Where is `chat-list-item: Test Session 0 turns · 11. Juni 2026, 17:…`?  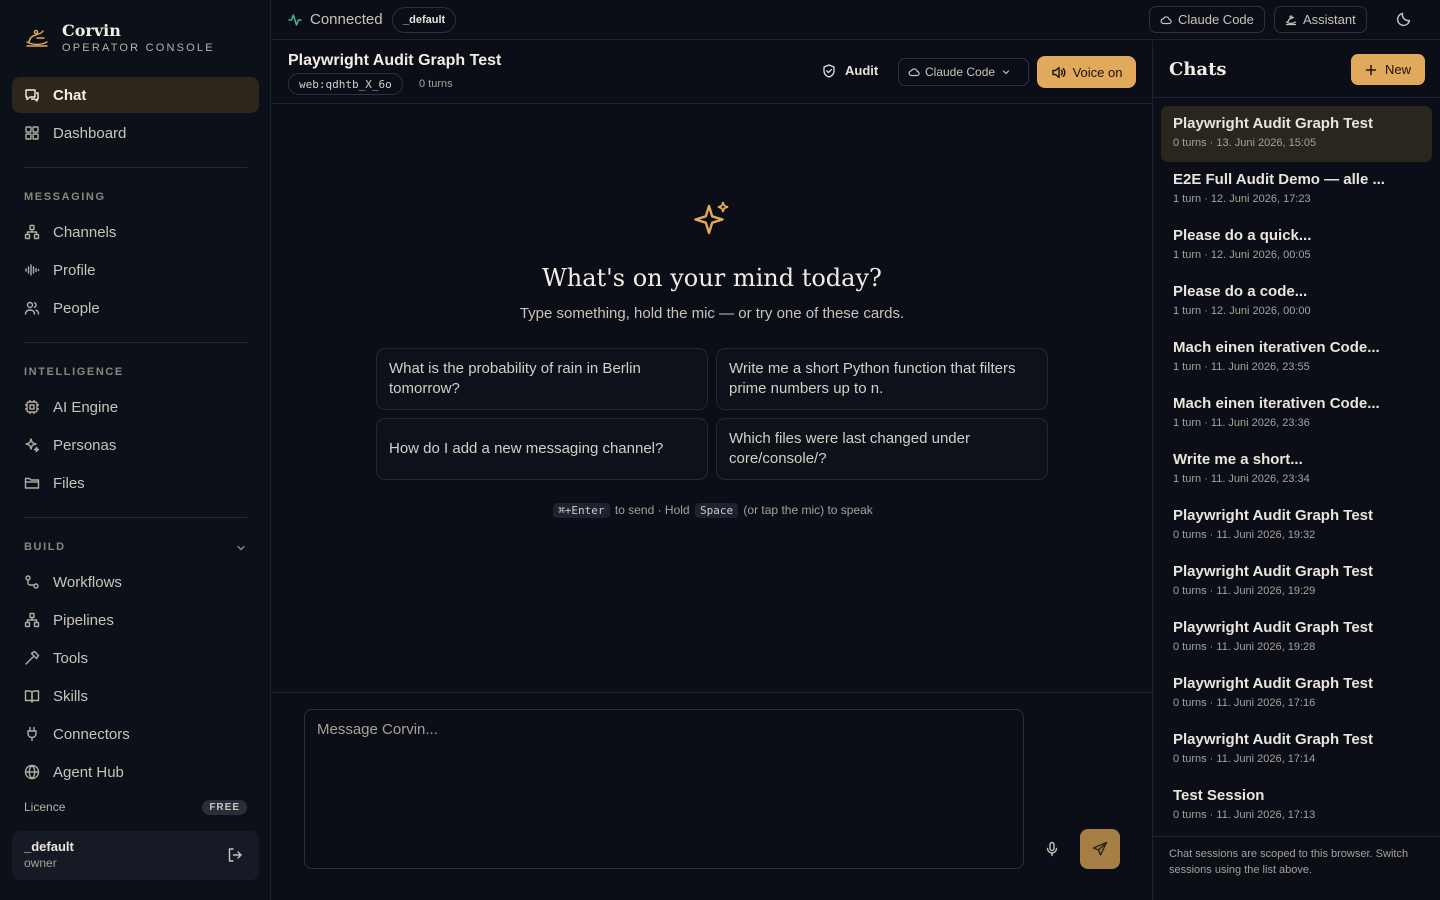
chat-list-item: Test Session 0 turns · 11. Juni 2026, 17:… is located at coordinates (1296, 806).